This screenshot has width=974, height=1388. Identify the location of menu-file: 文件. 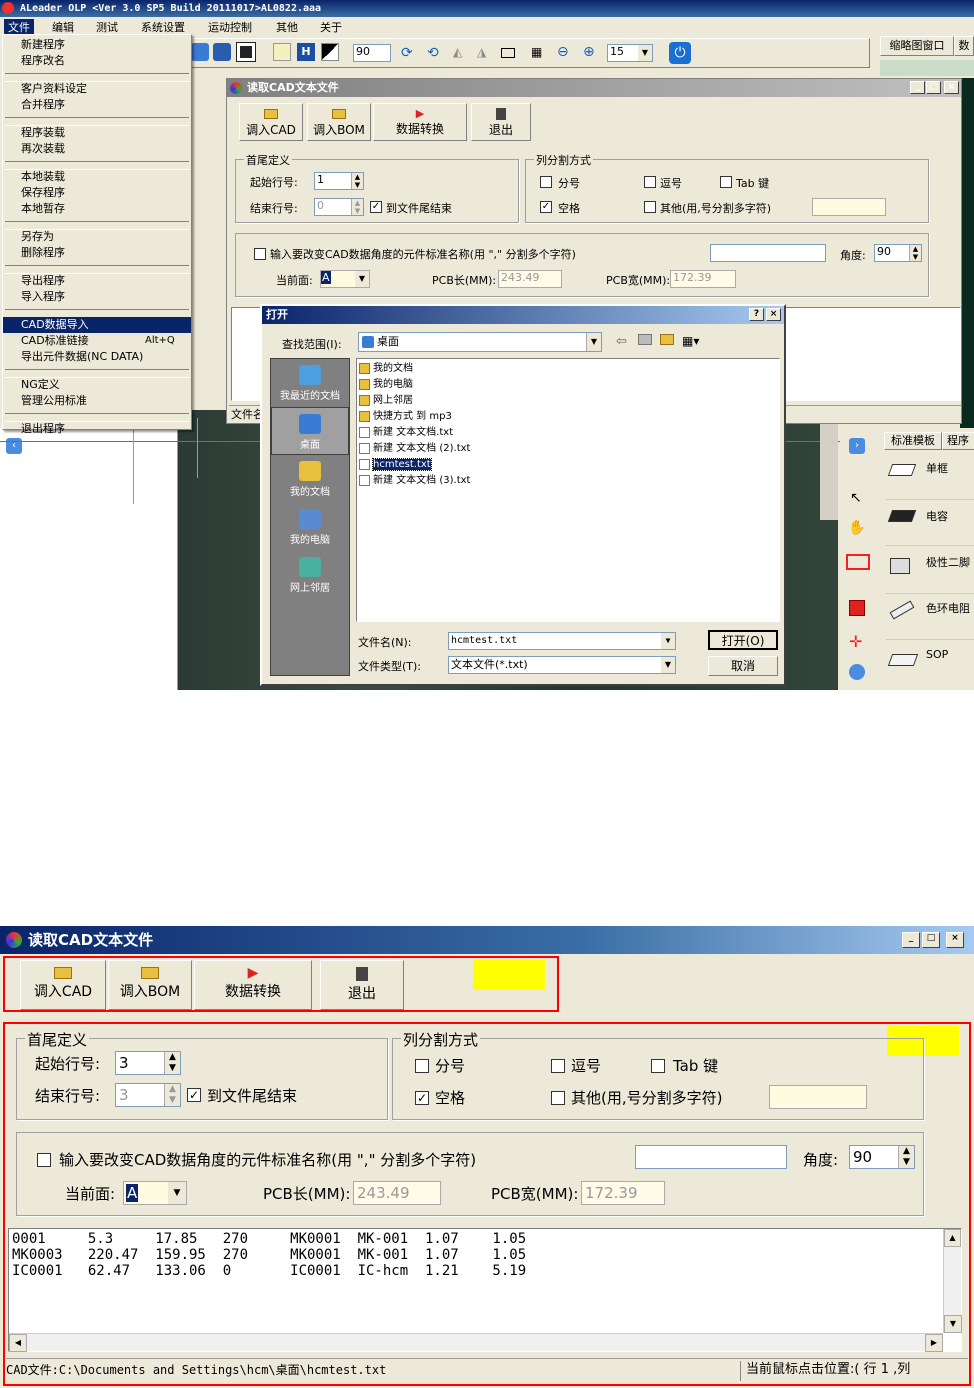
(19, 27).